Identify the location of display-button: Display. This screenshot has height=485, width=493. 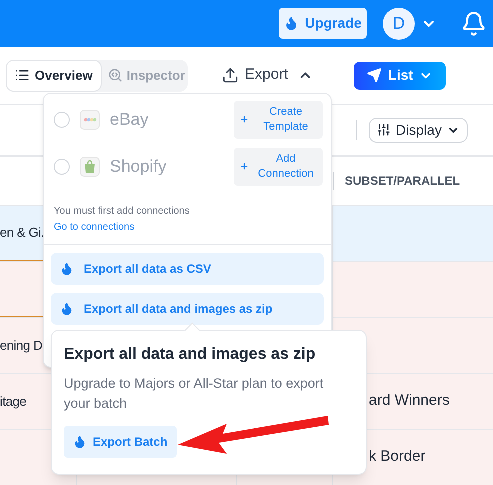
(418, 130).